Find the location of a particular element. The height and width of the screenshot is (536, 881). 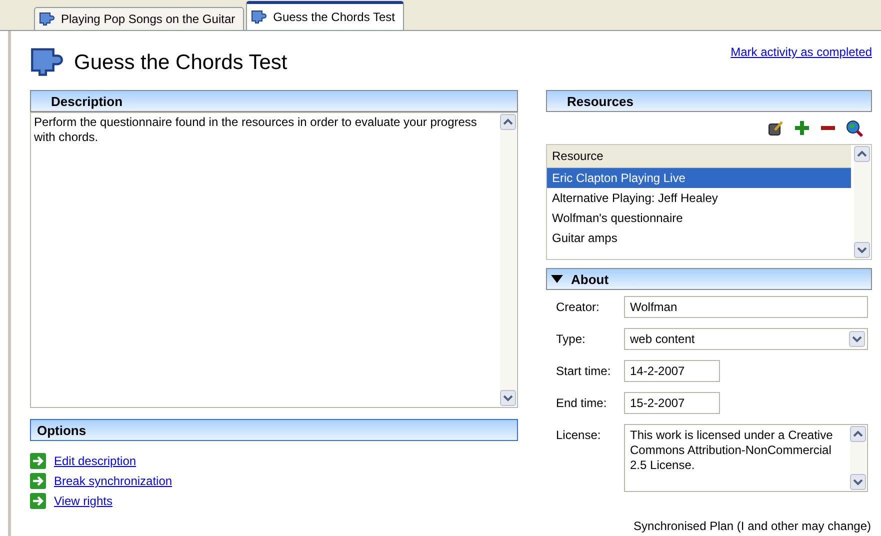

status-text: Synchronised Plan (I and other may change) is located at coordinates (752, 526).